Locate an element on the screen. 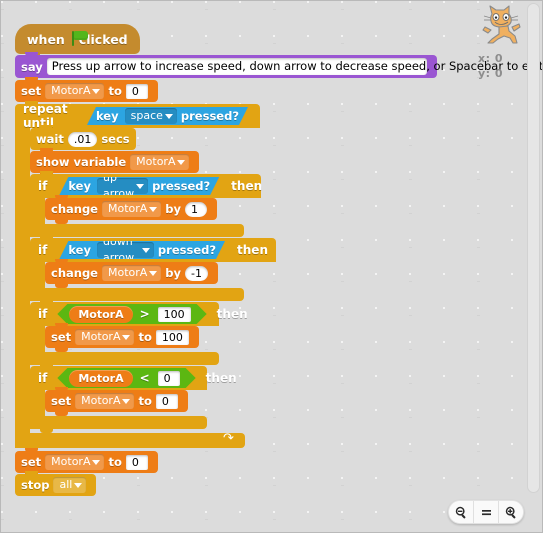 This screenshot has height=533, width=543. block-set-variable-max: set MotorA to 100 is located at coordinates (122, 337).